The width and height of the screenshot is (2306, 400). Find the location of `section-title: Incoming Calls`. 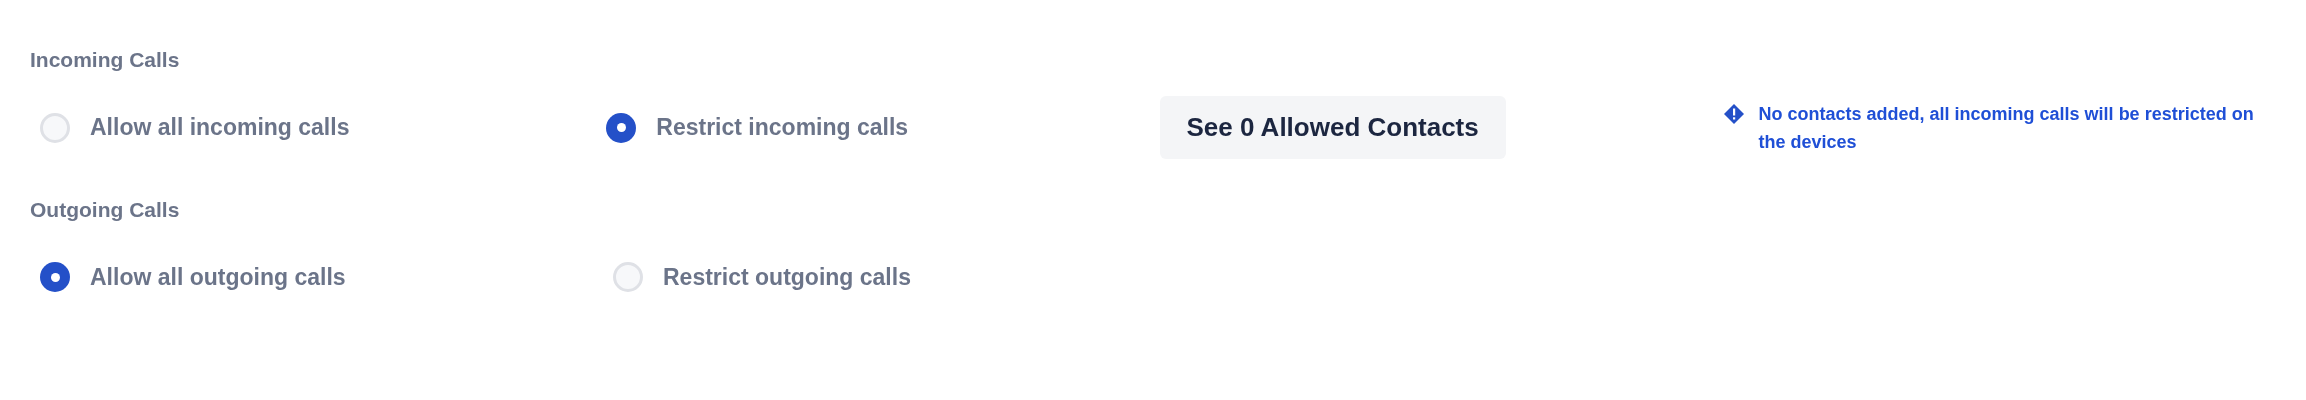

section-title: Incoming Calls is located at coordinates (105, 60).